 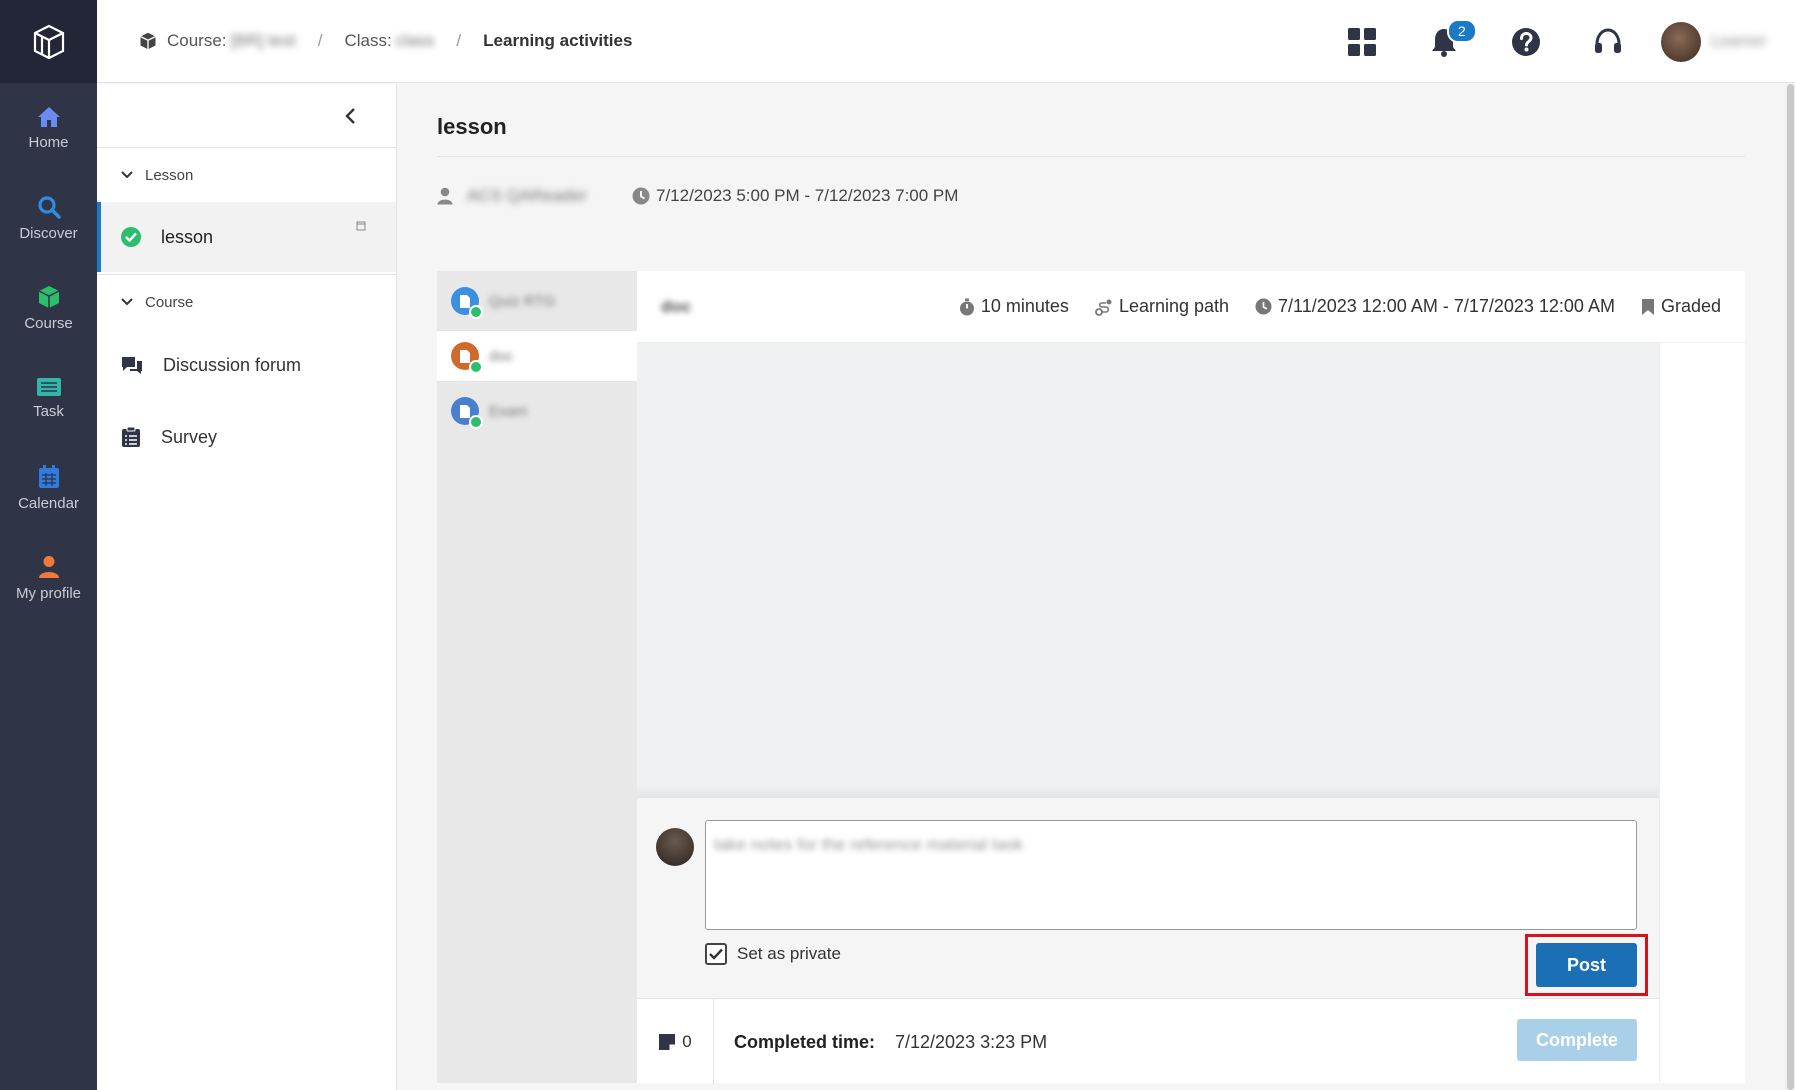 I want to click on nav-discover: Discover, so click(x=48, y=218).